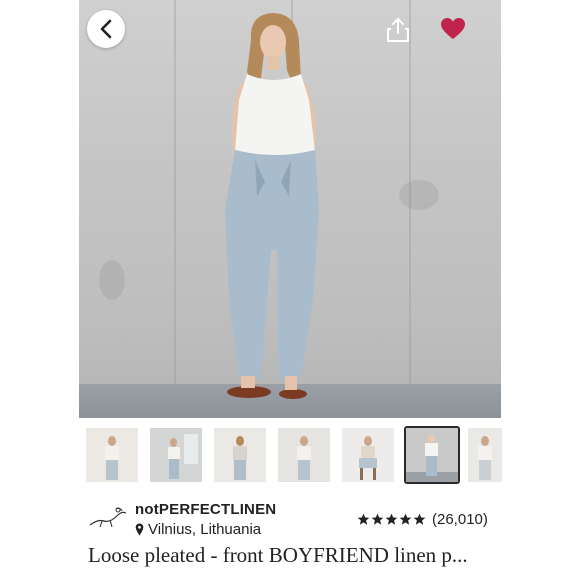 This screenshot has width=580, height=580. Describe the element at coordinates (453, 29) in the screenshot. I see `favorite-heart-icon` at that location.